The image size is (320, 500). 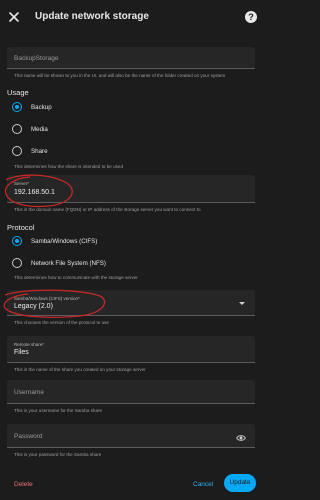 What do you see at coordinates (17, 151) in the screenshot?
I see `usage-radio-share` at bounding box center [17, 151].